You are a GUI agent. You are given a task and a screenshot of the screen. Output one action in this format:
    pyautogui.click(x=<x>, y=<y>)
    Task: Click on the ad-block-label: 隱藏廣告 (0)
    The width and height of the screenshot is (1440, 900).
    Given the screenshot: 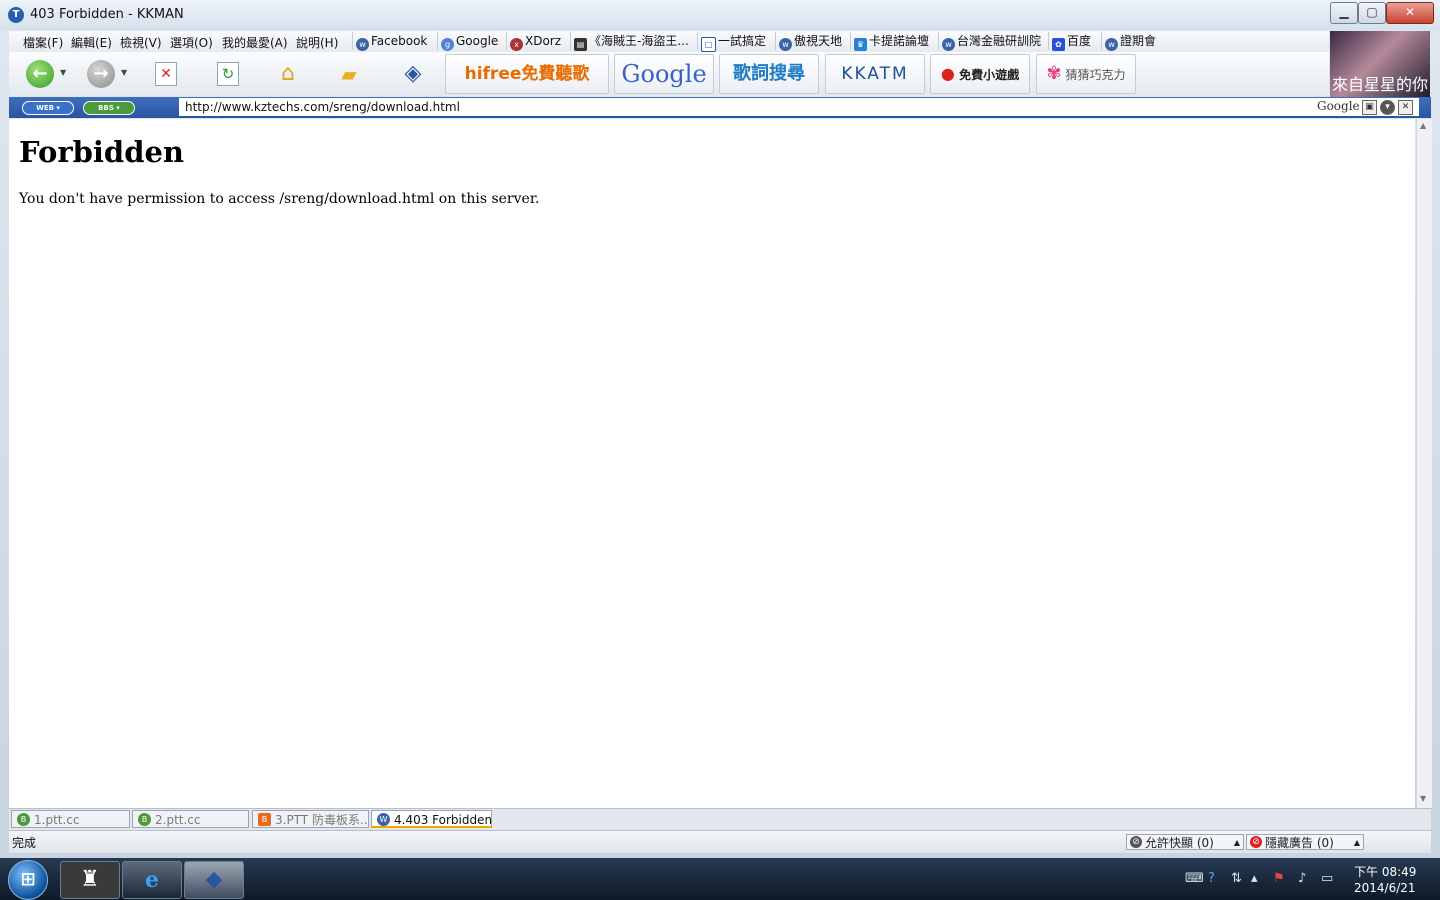 What is the action you would take?
    pyautogui.click(x=1299, y=843)
    